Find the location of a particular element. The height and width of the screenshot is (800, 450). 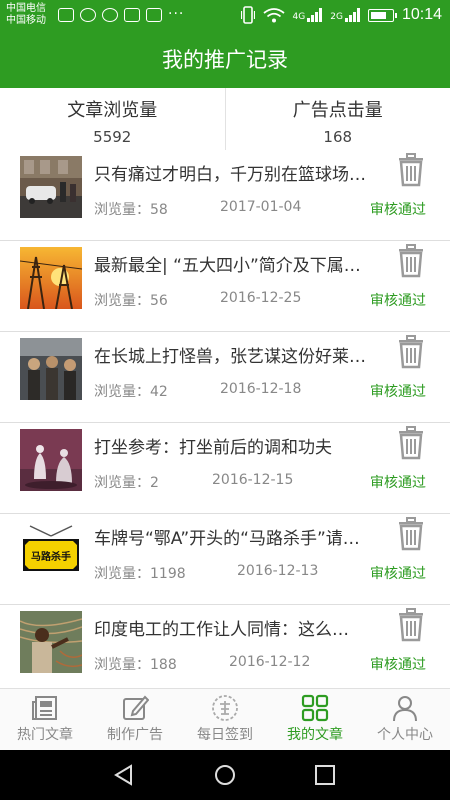

views-count: 42 is located at coordinates (159, 392).